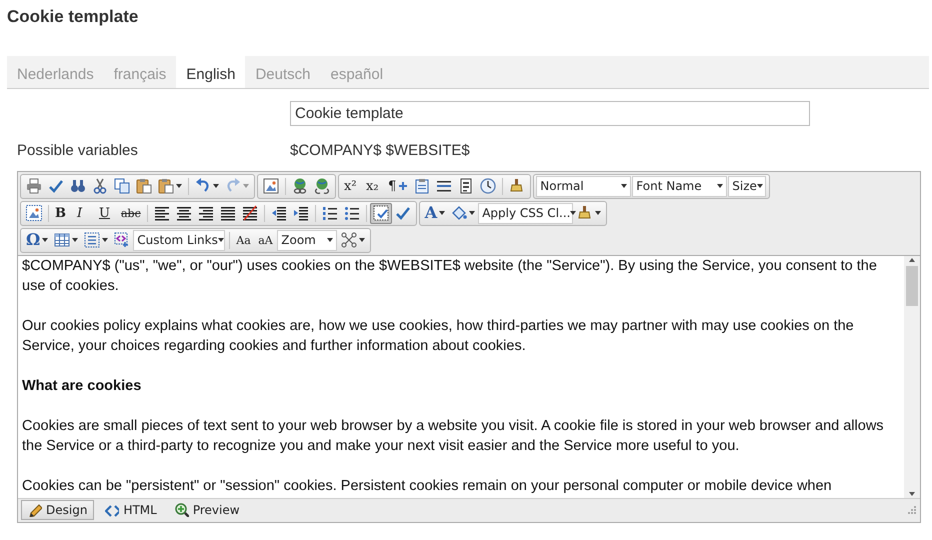 The width and height of the screenshot is (932, 540). Describe the element at coordinates (584, 186) in the screenshot. I see `toolbar-dropdown: Normal` at that location.